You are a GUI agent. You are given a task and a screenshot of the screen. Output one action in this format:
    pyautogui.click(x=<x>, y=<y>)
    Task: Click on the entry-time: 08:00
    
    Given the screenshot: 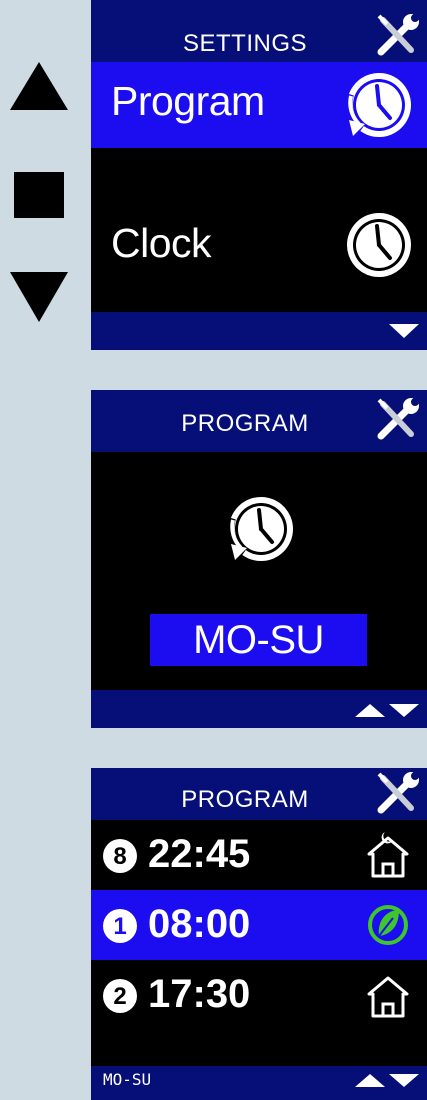 What is the action you would take?
    pyautogui.click(x=199, y=924)
    